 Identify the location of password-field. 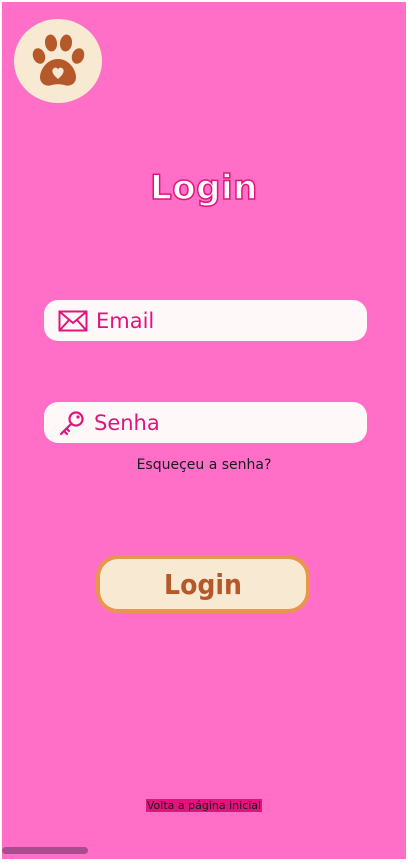
(205, 422).